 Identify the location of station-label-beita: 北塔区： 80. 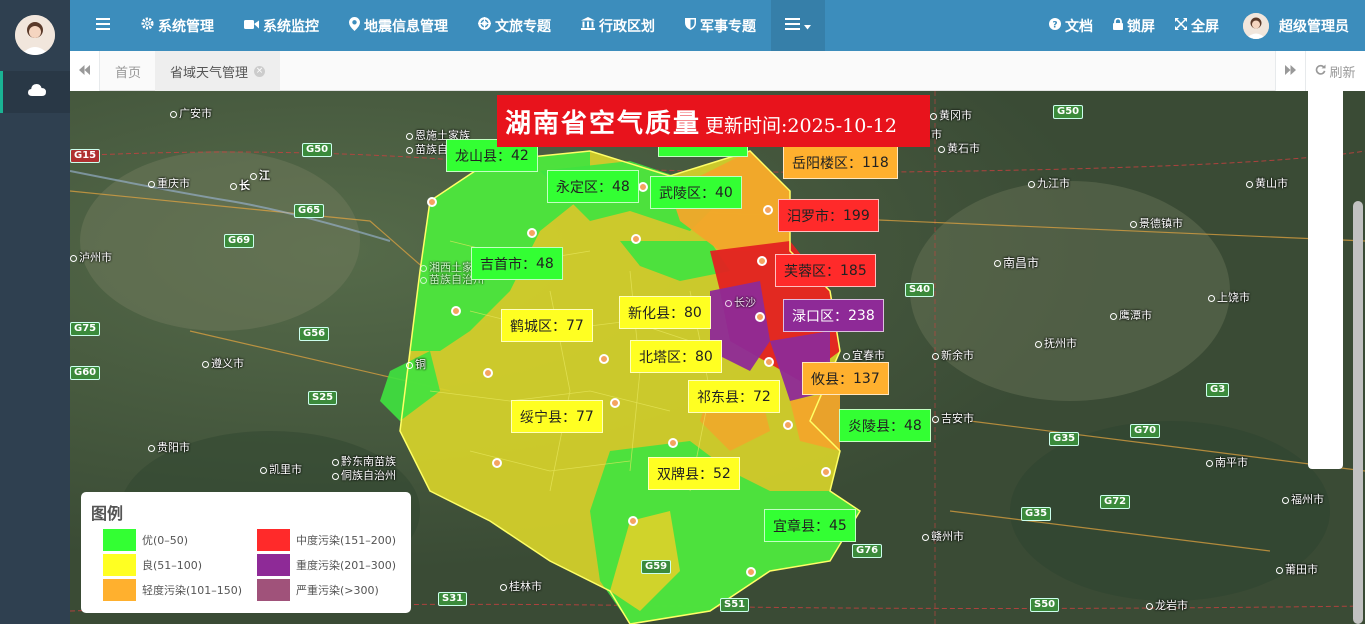
(676, 356).